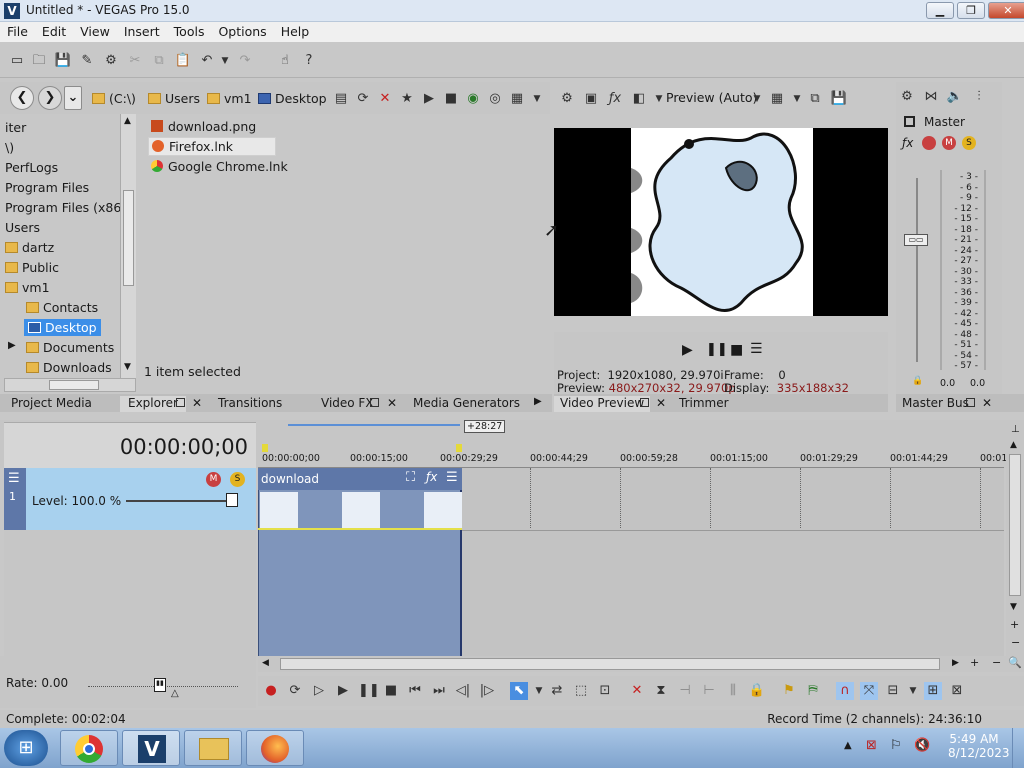 This screenshot has height=768, width=1024. What do you see at coordinates (685, 691) in the screenshot?
I see `trim-start-icon: ⊣` at bounding box center [685, 691].